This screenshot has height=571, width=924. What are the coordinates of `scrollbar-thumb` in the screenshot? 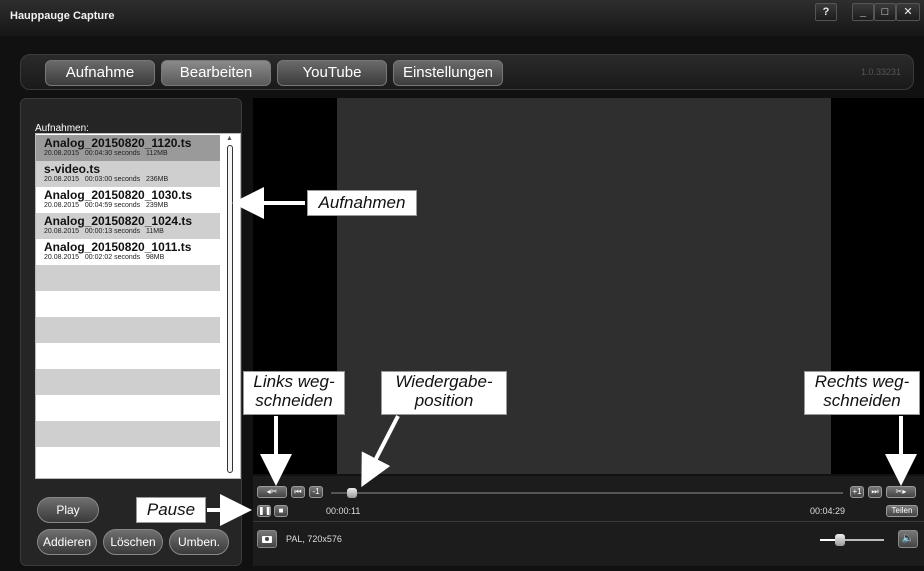 It's located at (230, 309).